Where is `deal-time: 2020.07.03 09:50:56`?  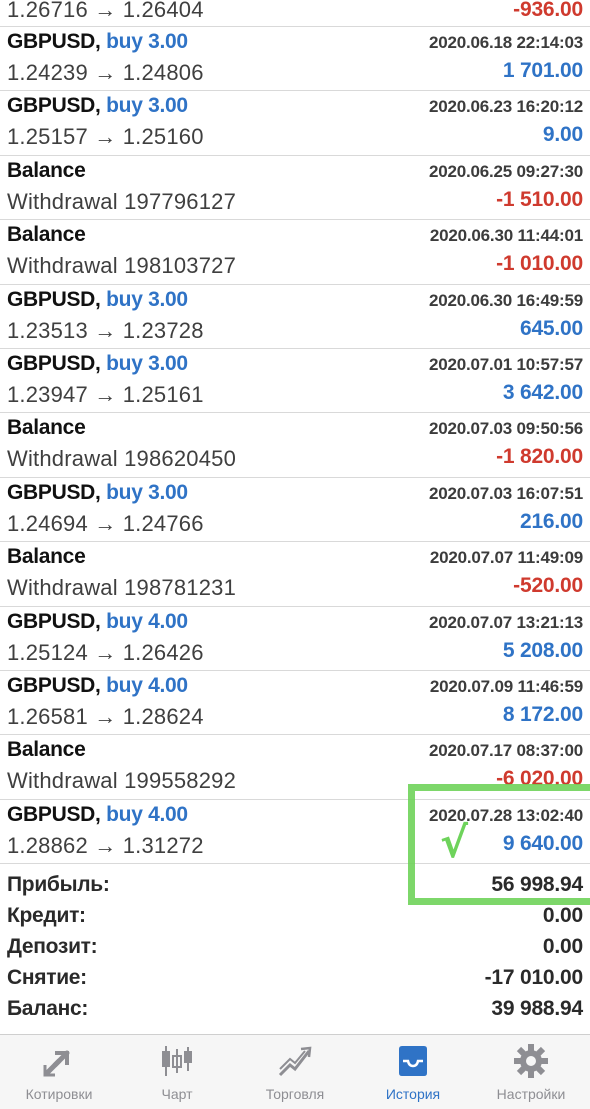 deal-time: 2020.07.03 09:50:56 is located at coordinates (505, 429).